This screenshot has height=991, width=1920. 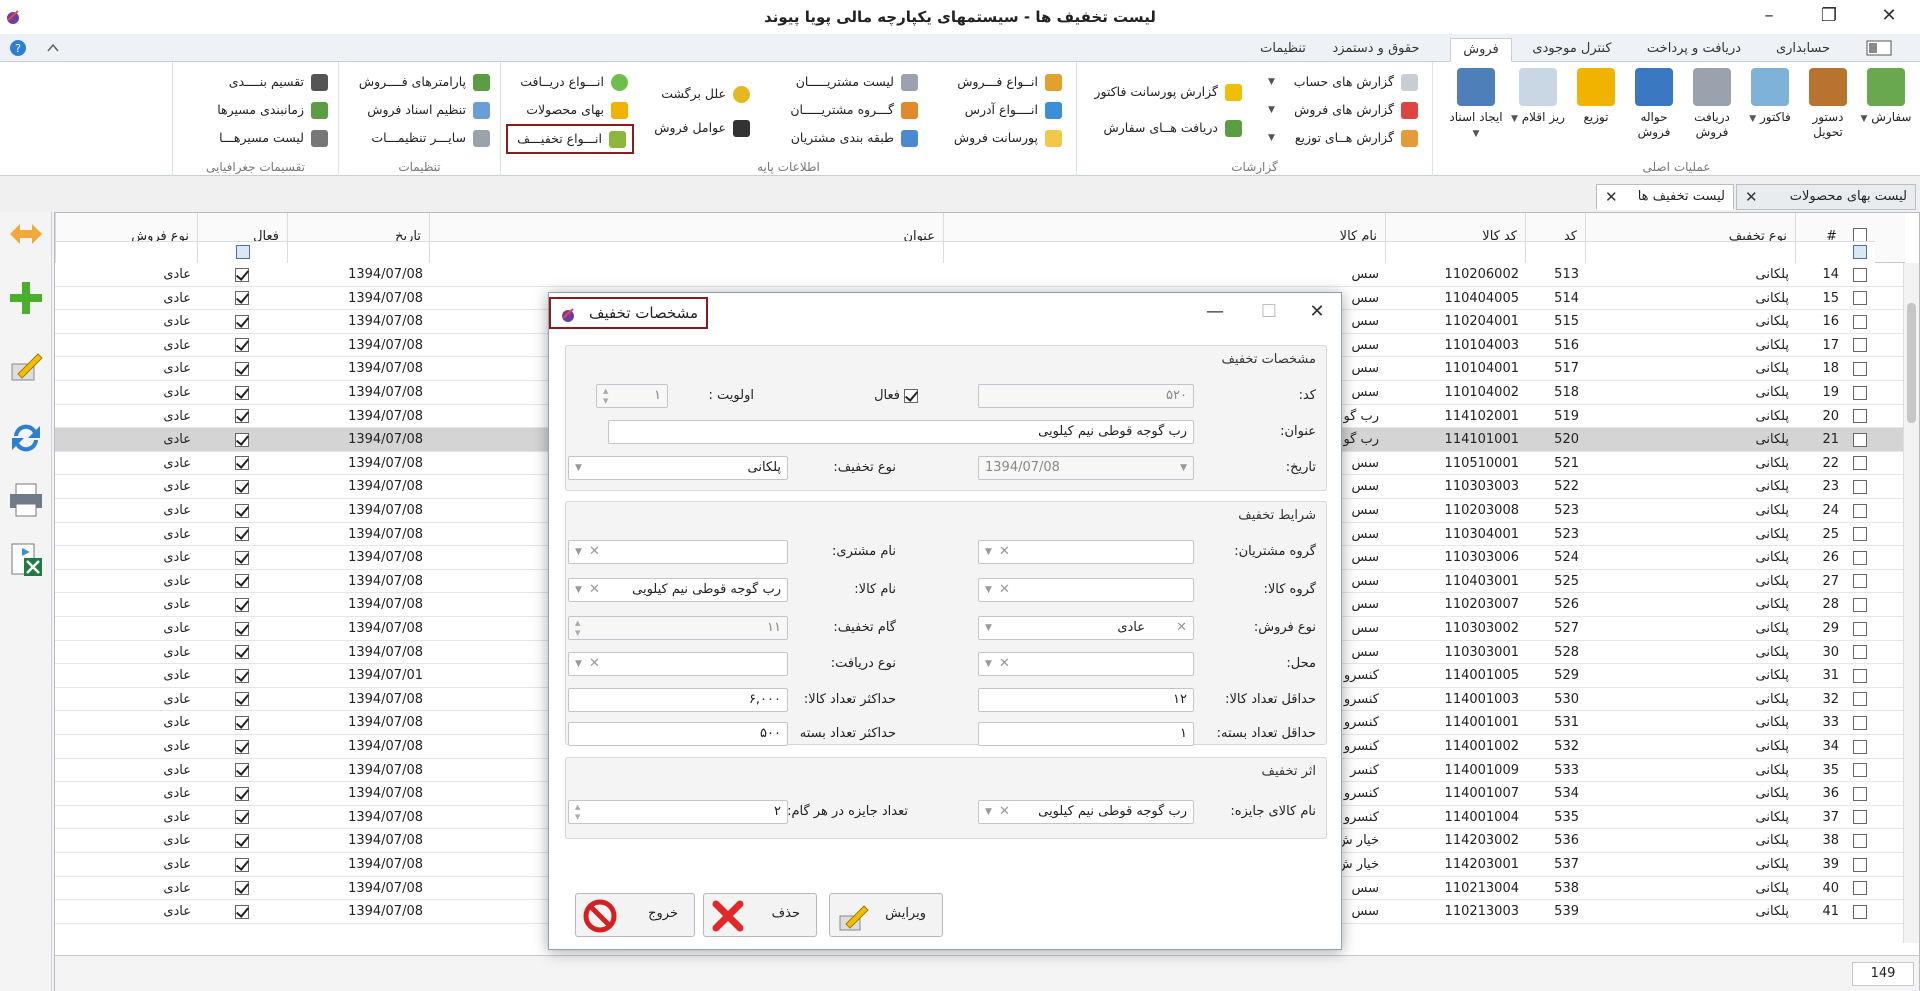 What do you see at coordinates (843, 82) in the screenshot?
I see `customer-list-button: لیست مشتریـــــان` at bounding box center [843, 82].